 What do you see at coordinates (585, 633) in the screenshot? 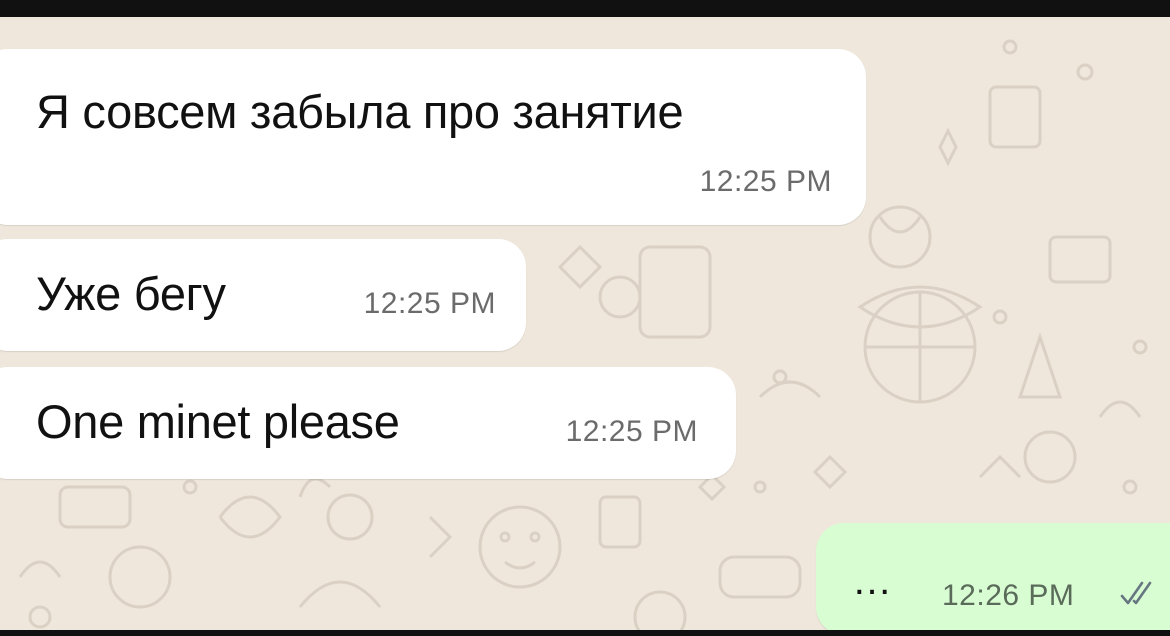
I see `bottom-bar` at bounding box center [585, 633].